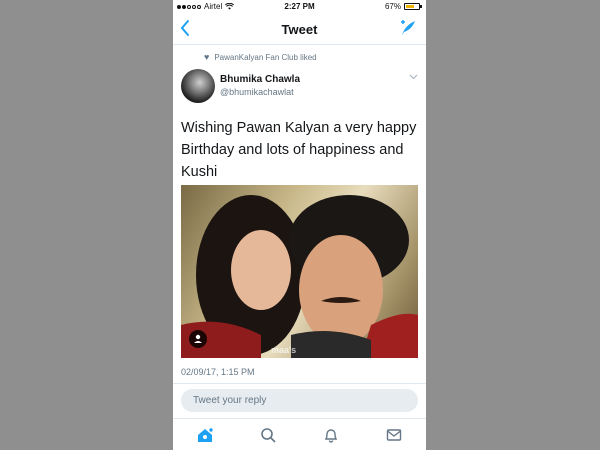  What do you see at coordinates (394, 435) in the screenshot?
I see `messages-icon` at bounding box center [394, 435].